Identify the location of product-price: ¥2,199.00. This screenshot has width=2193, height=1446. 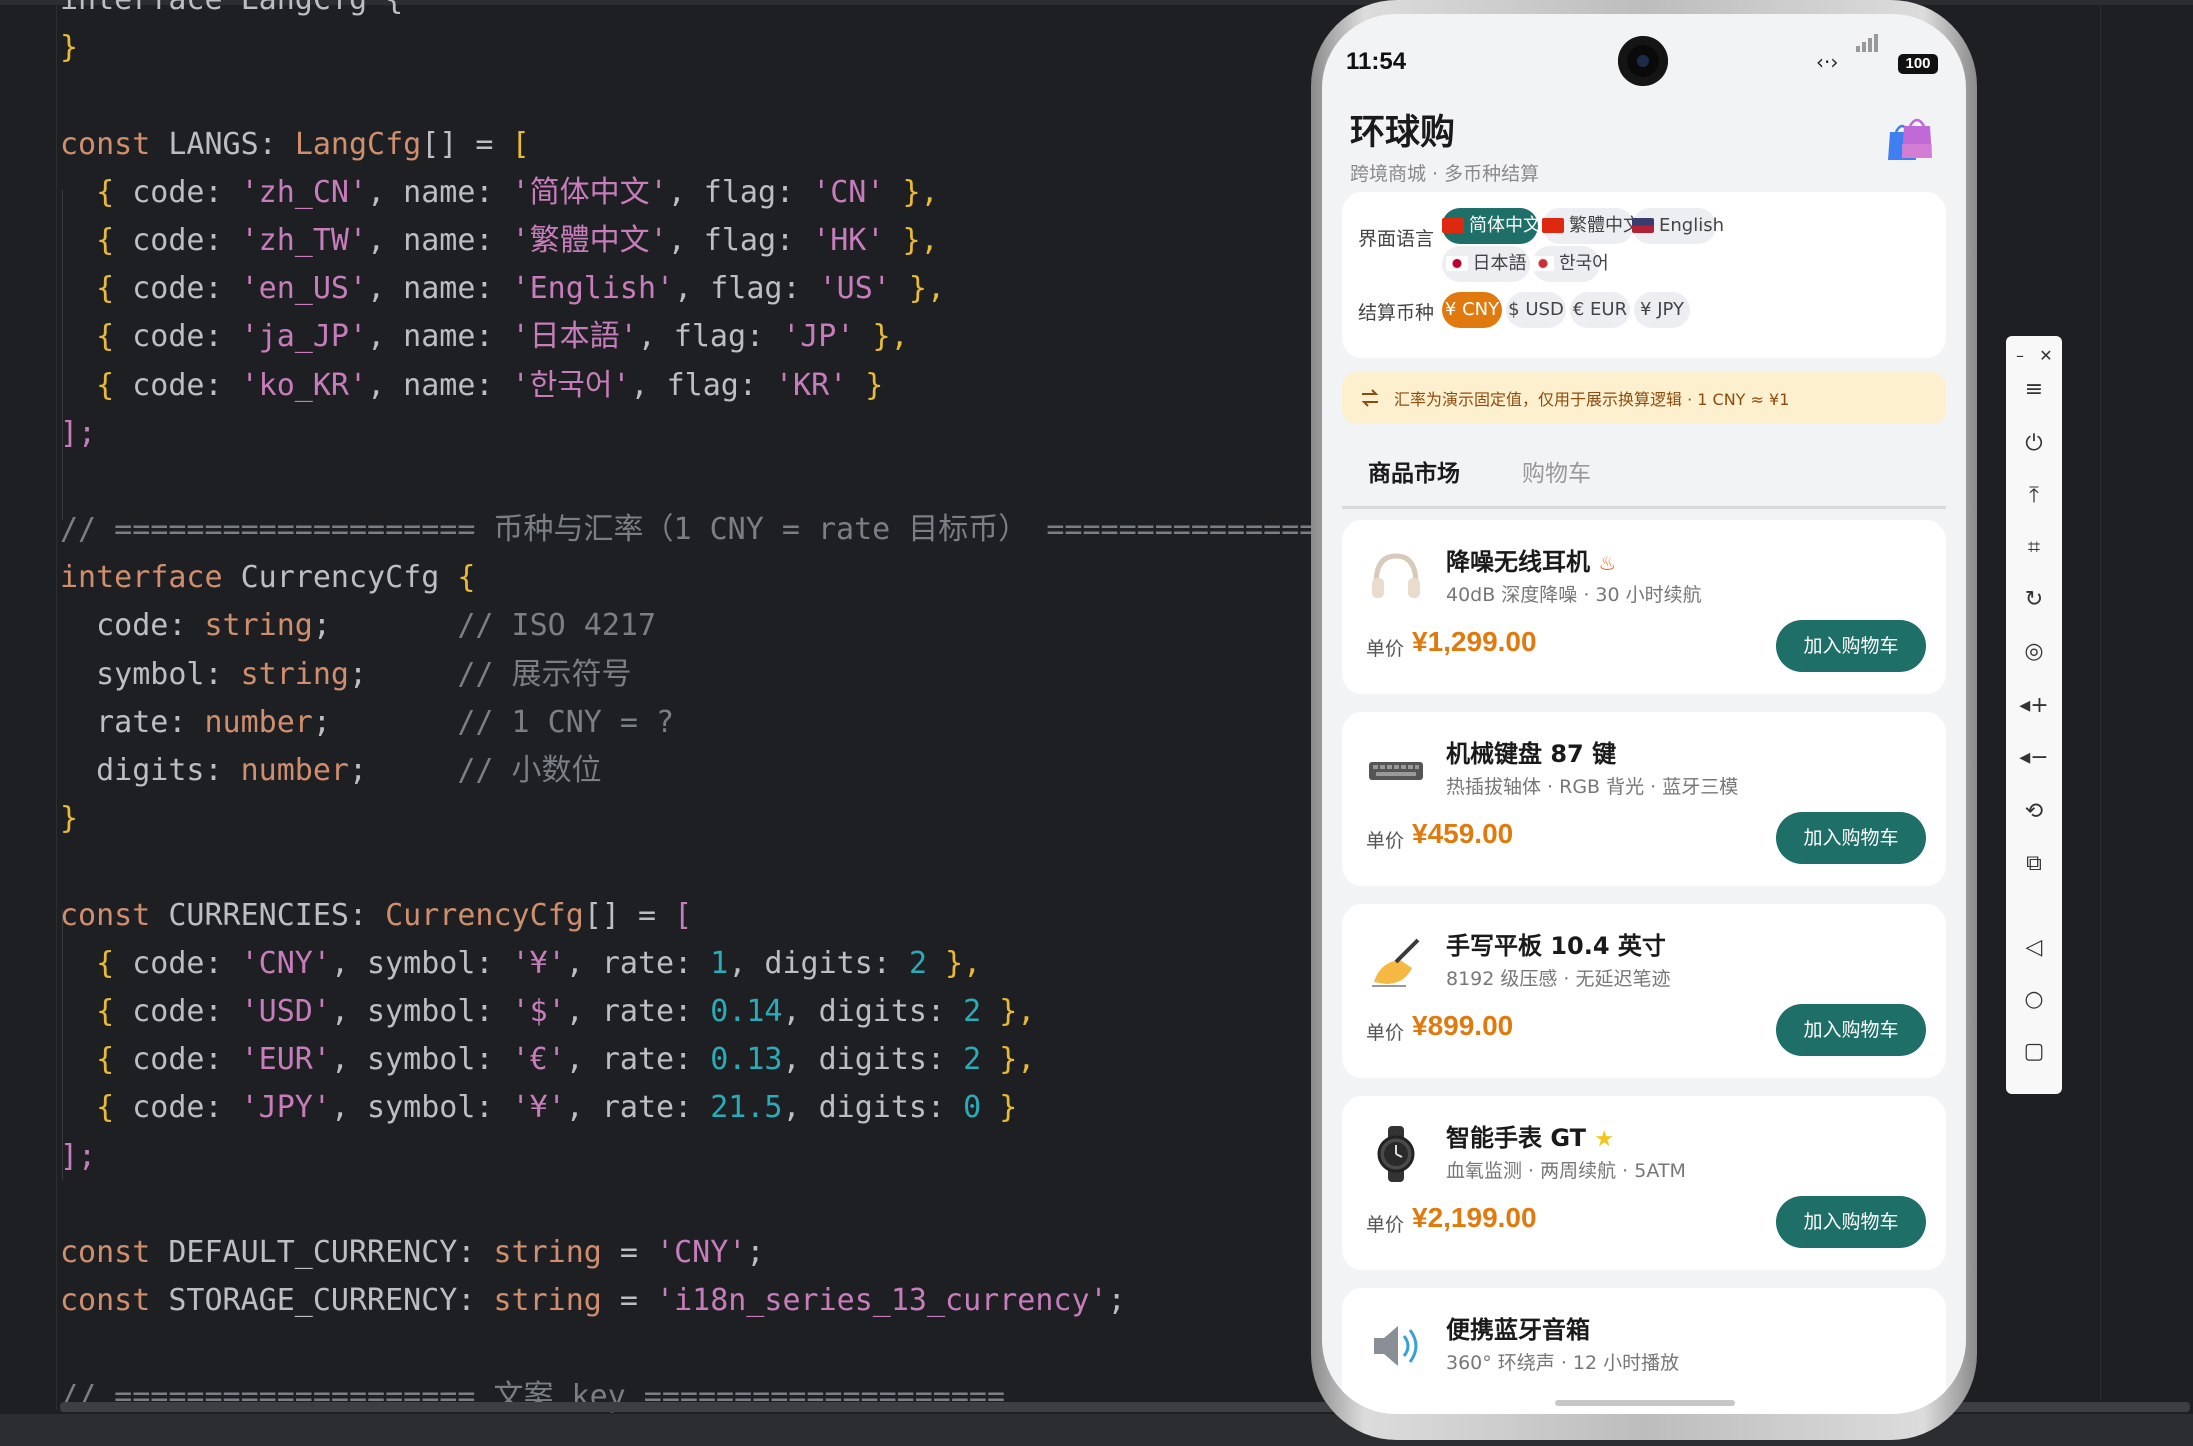
(1474, 1217).